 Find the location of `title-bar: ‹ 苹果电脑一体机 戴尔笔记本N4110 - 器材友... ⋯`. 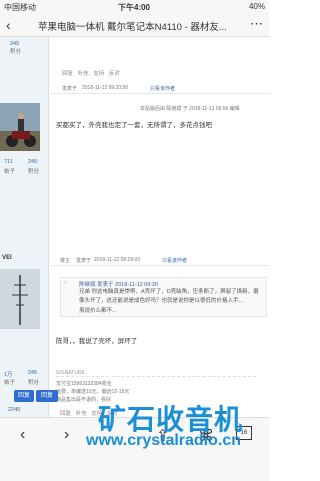

title-bar: ‹ 苹果电脑一体机 戴尔笔记本N4110 - 器材友... ⋯ is located at coordinates (134, 25).